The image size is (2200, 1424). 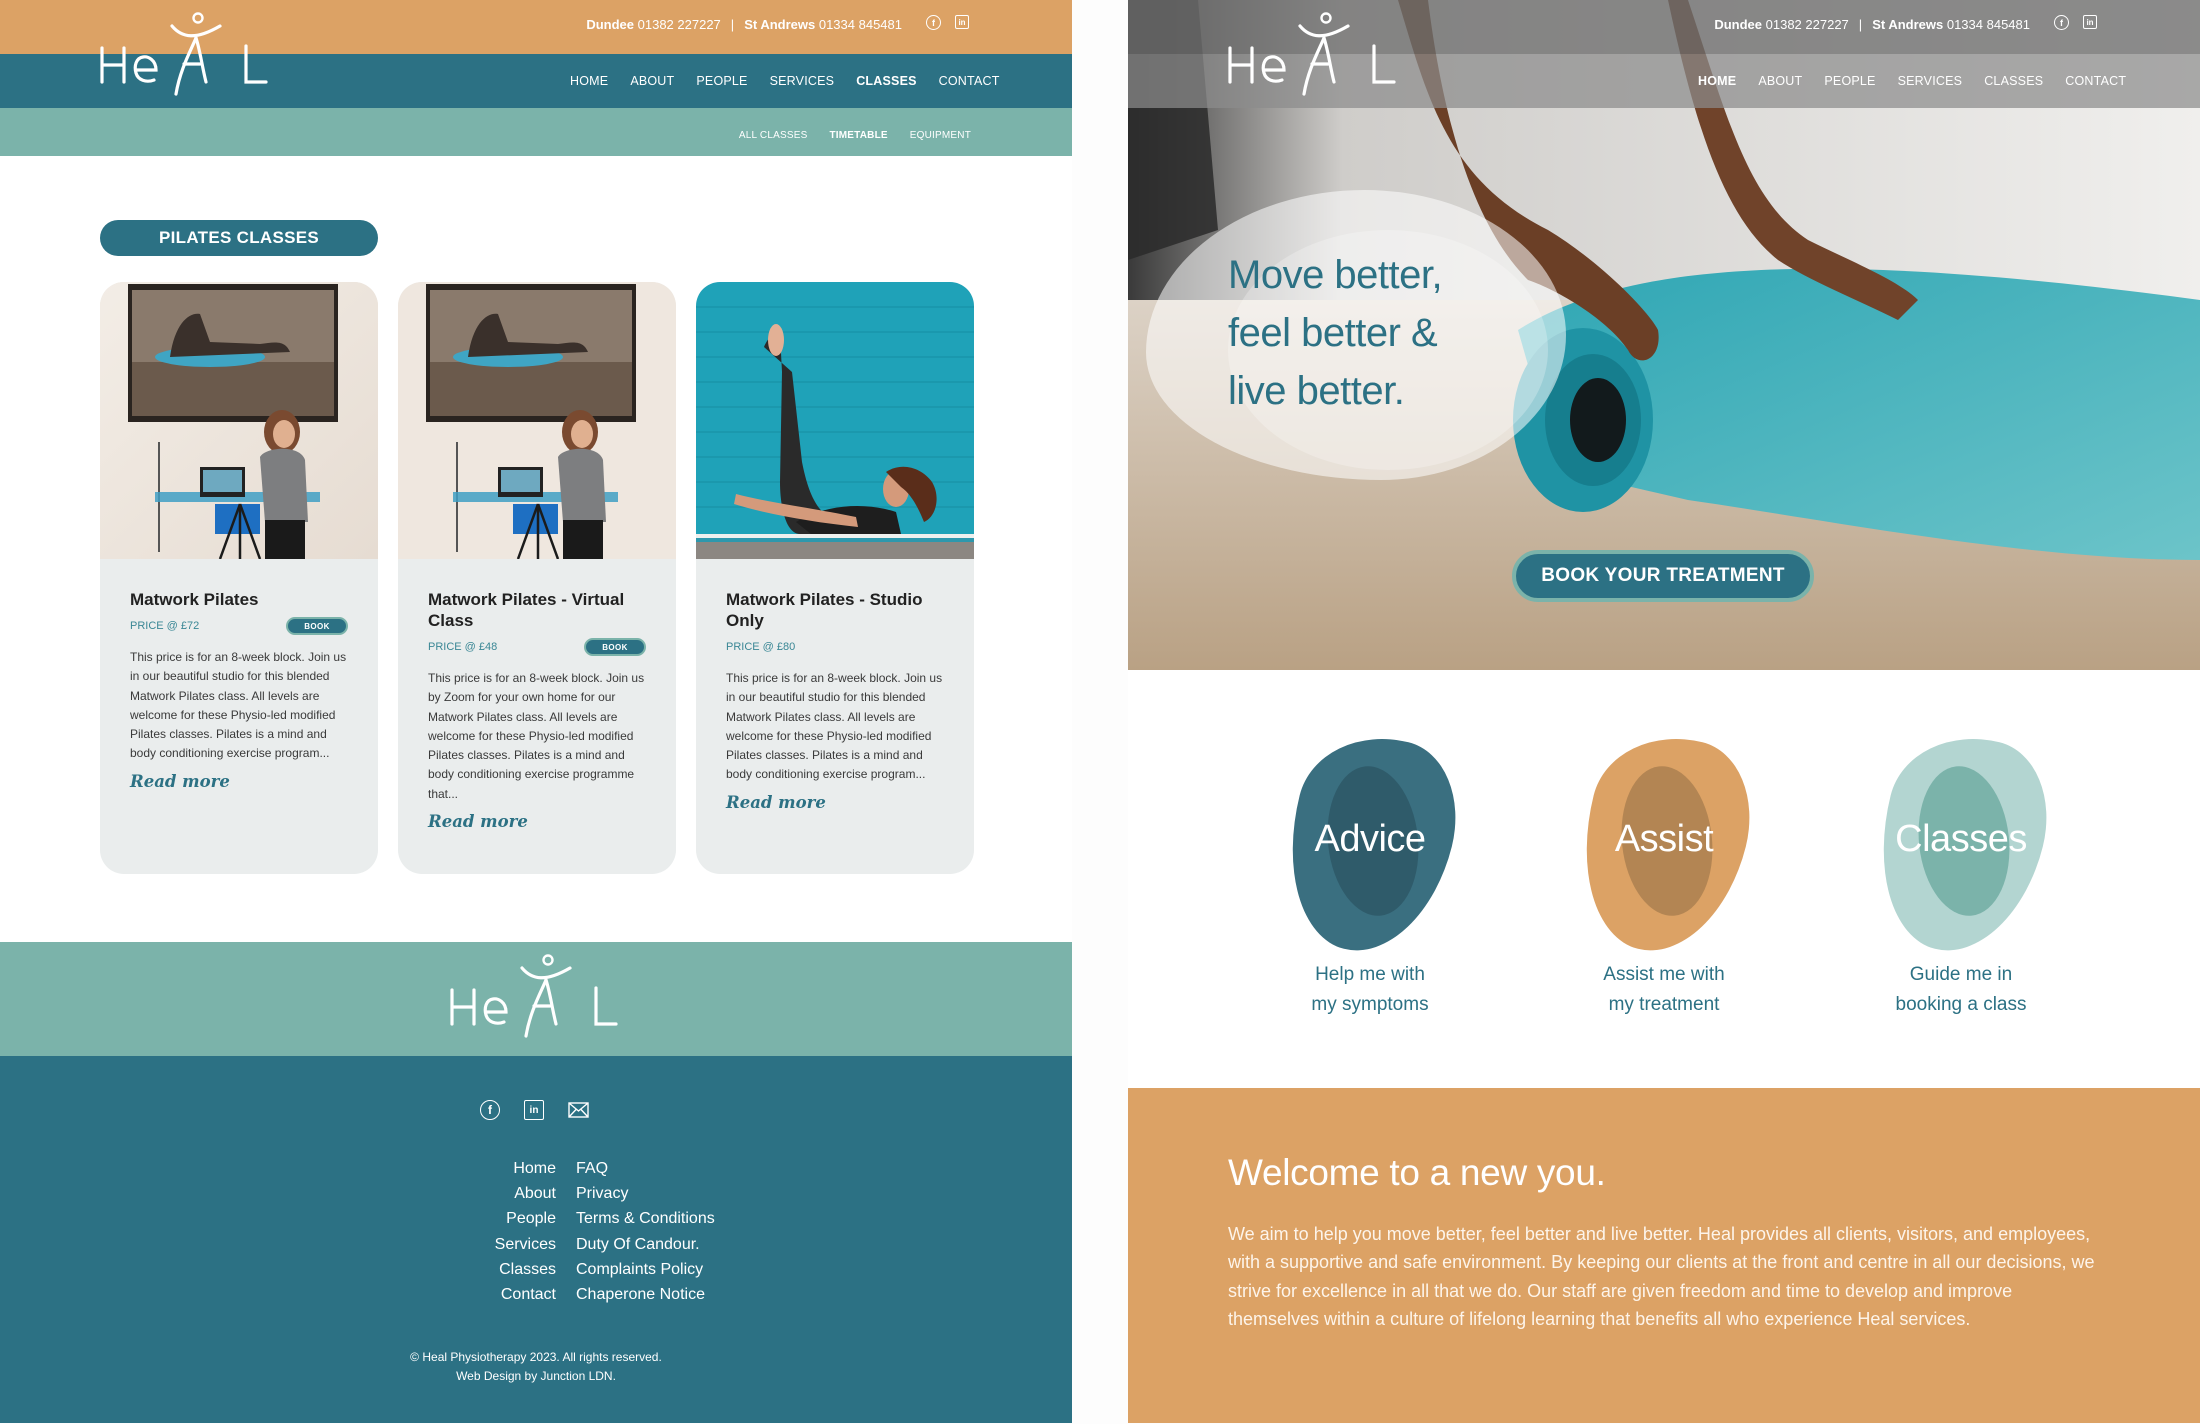 I want to click on class-image-pilates-pose, so click(x=835, y=420).